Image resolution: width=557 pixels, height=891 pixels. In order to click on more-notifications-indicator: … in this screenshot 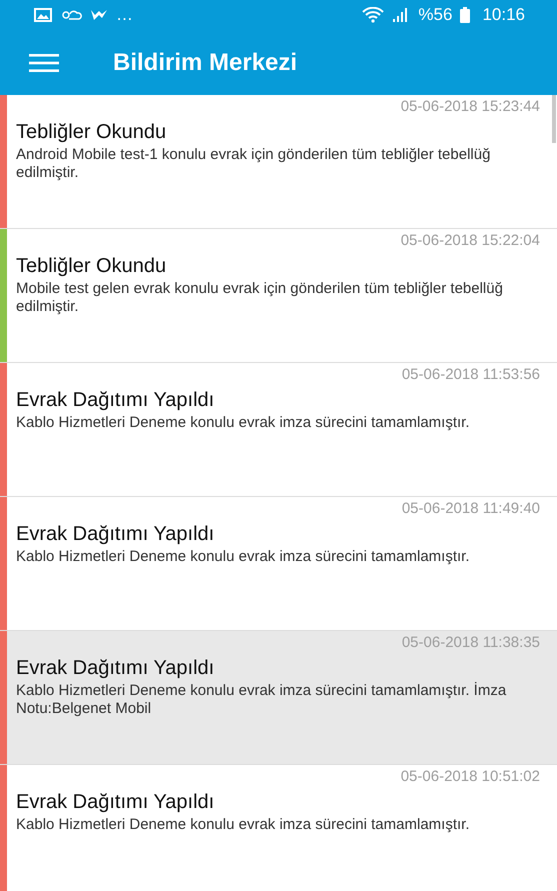, I will do `click(124, 15)`.